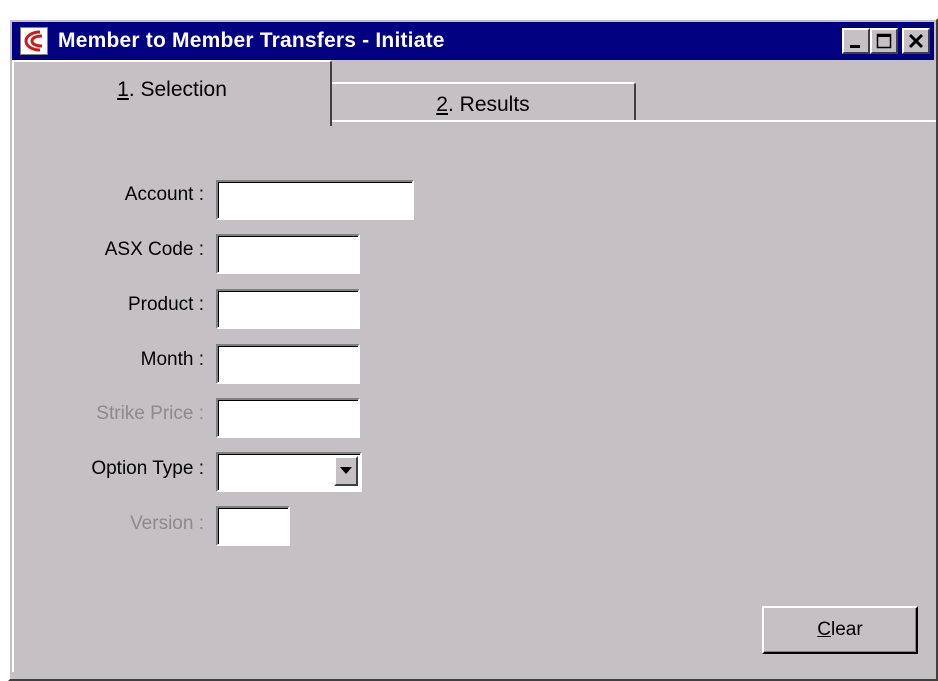 The width and height of the screenshot is (938, 681). I want to click on asx-code-label: ASX Code :, so click(154, 249).